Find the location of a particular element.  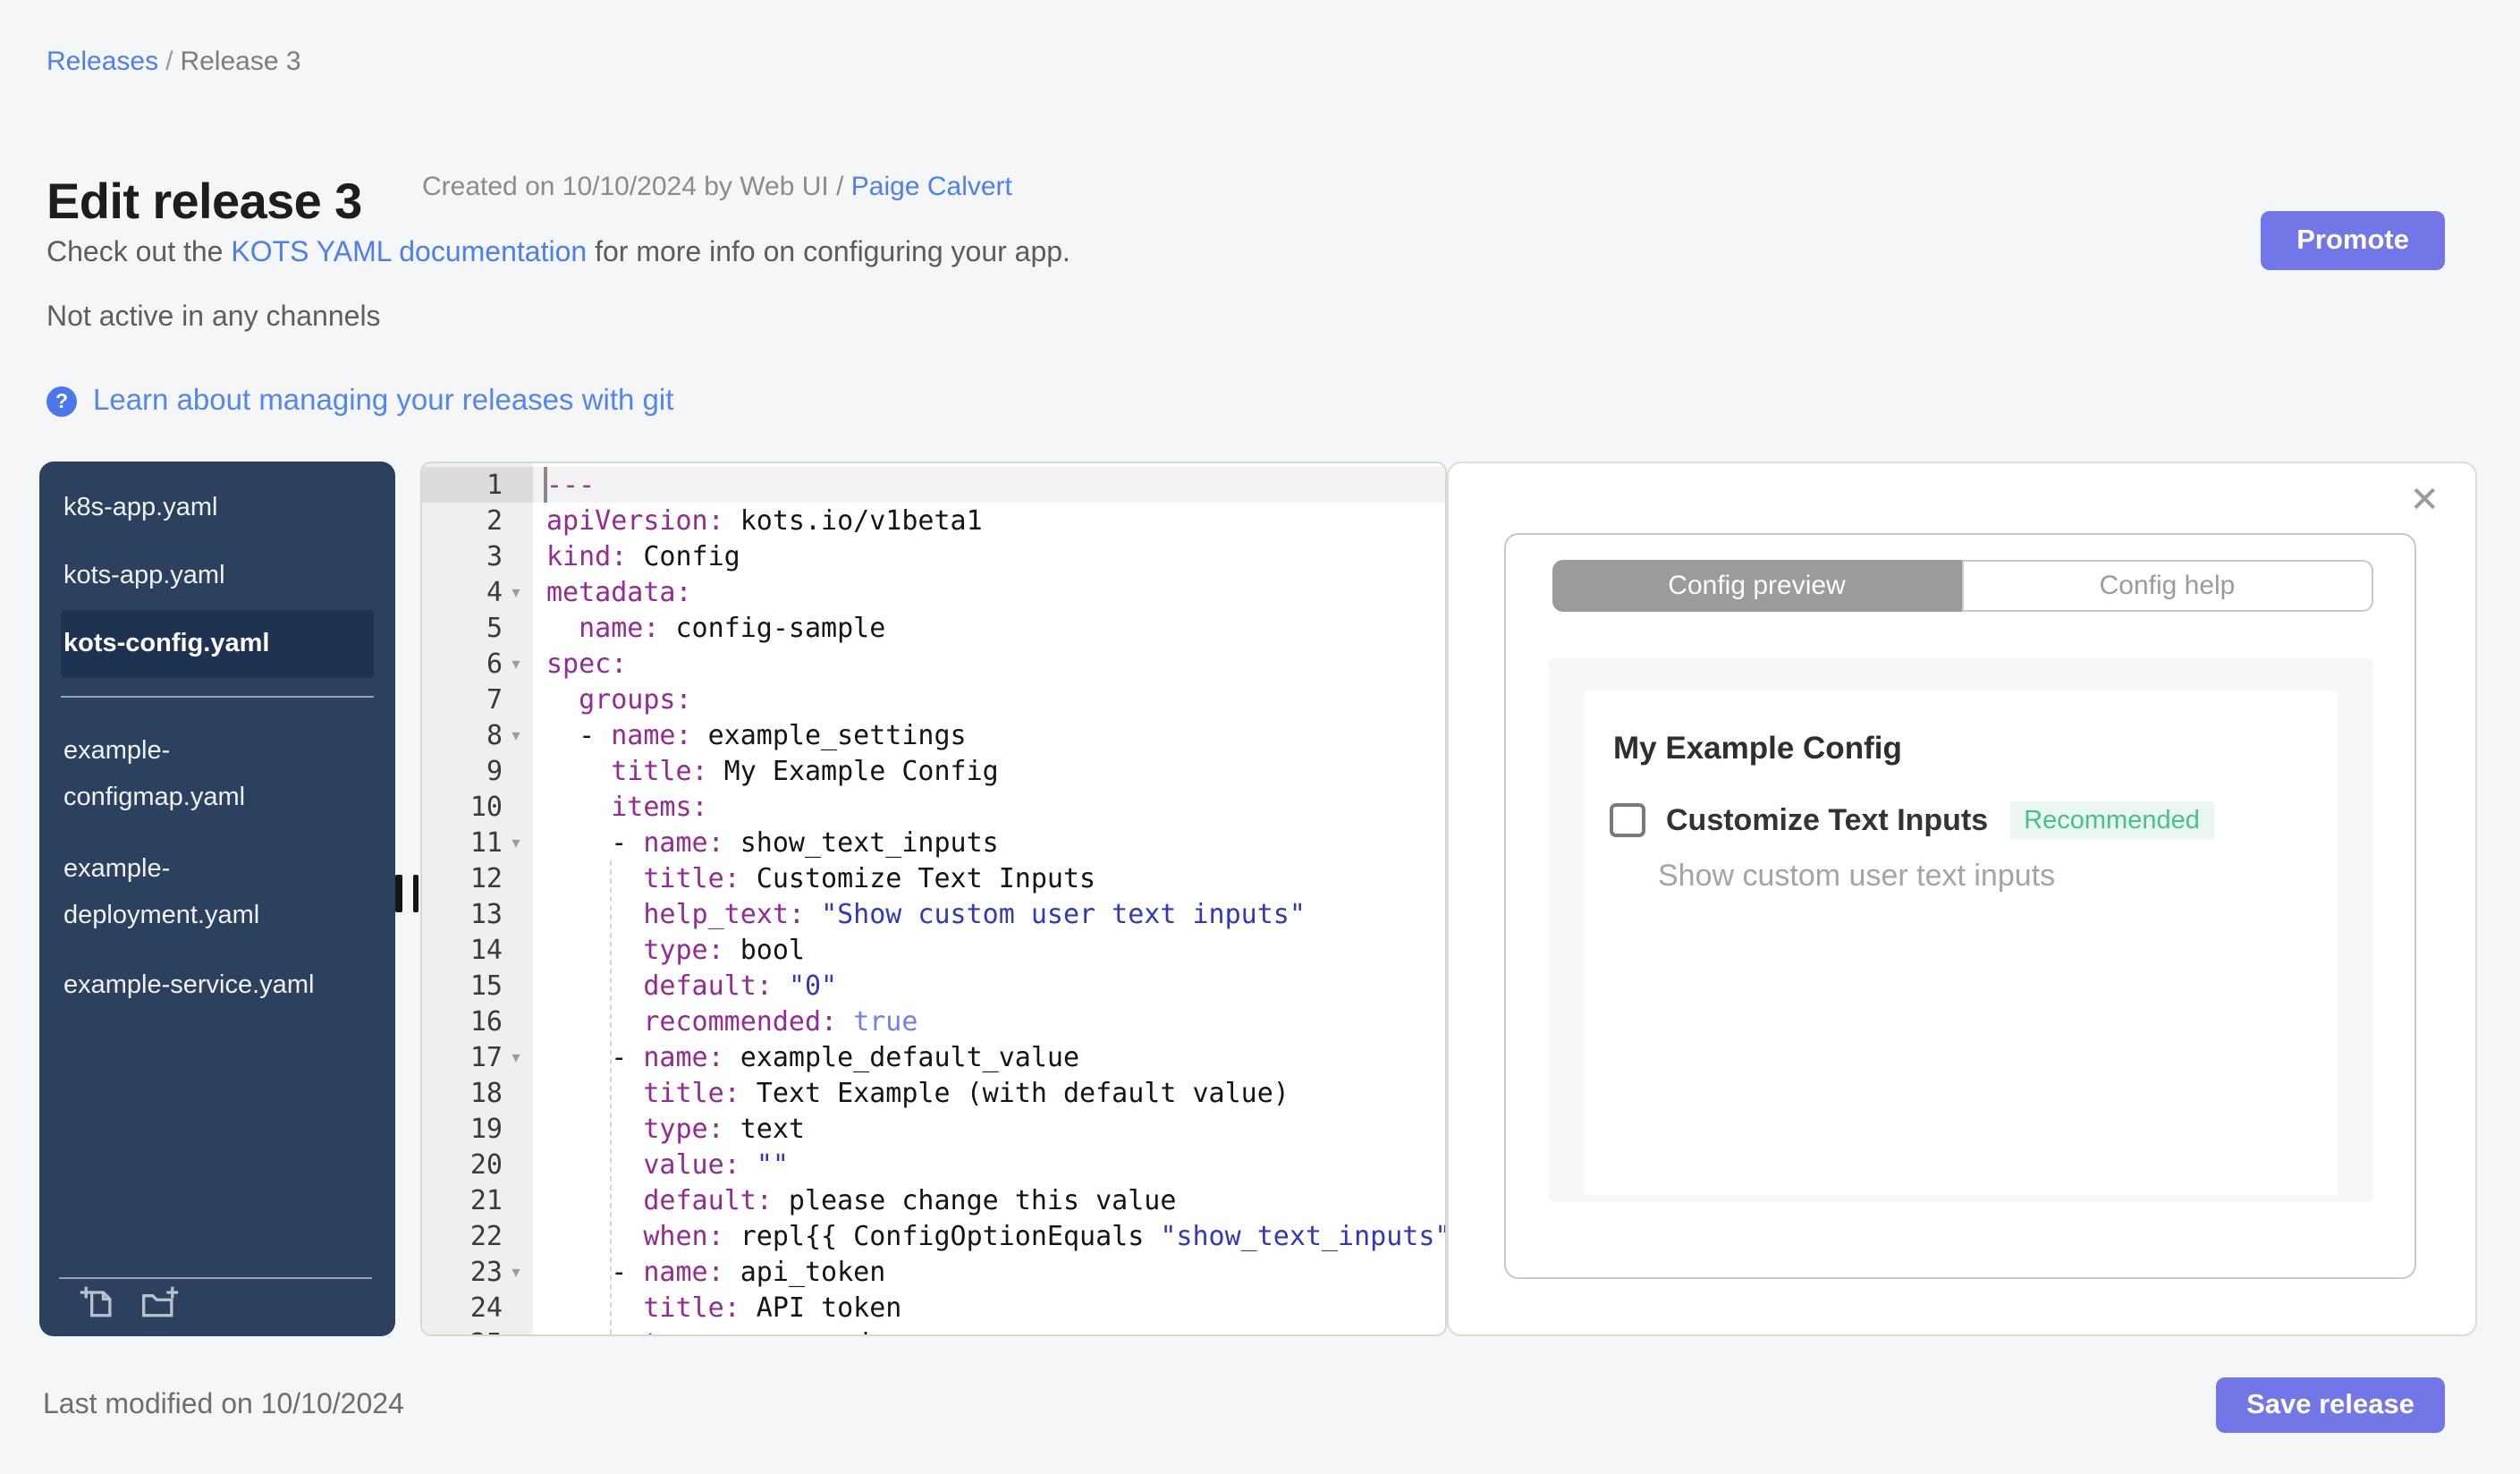

code-text: name: config-sample is located at coordinates (988, 628).